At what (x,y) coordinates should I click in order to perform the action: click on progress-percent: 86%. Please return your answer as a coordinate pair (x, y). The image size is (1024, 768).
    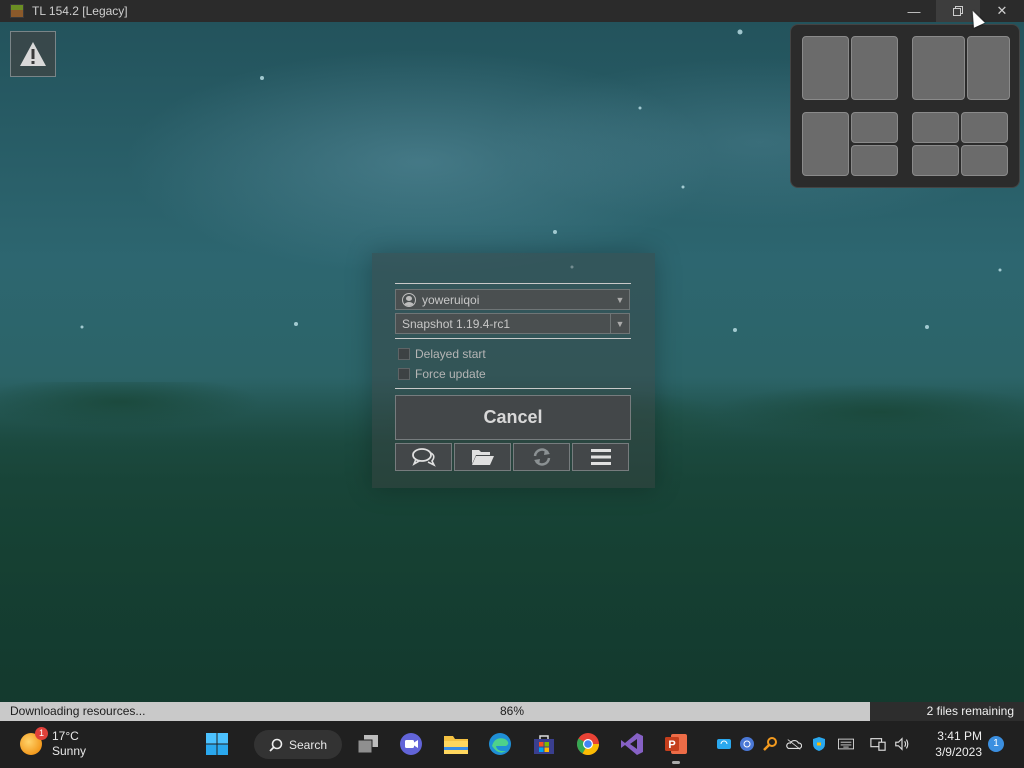
    Looking at the image, I should click on (512, 711).